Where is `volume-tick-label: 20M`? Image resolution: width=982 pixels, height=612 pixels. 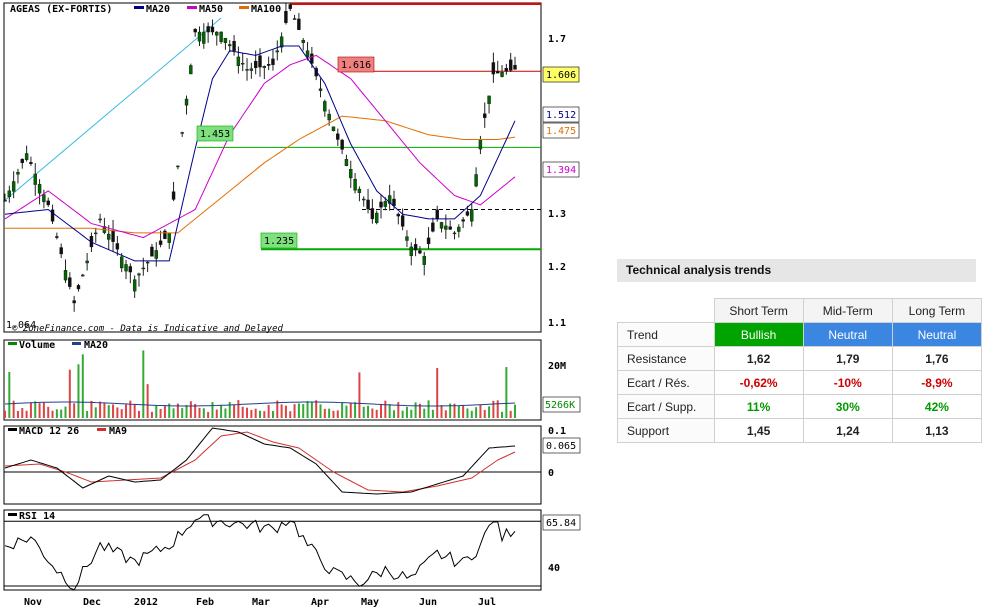
volume-tick-label: 20M is located at coordinates (557, 366).